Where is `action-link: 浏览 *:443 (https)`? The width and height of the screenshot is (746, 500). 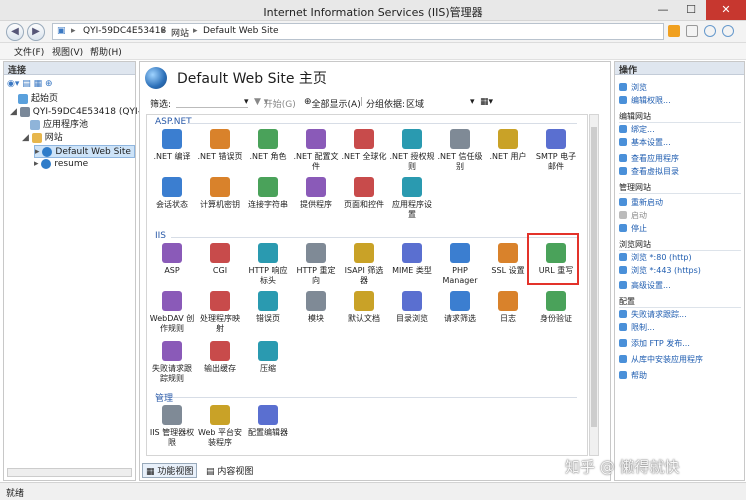
action-link: 浏览 *:443 (https) is located at coordinates (660, 270).